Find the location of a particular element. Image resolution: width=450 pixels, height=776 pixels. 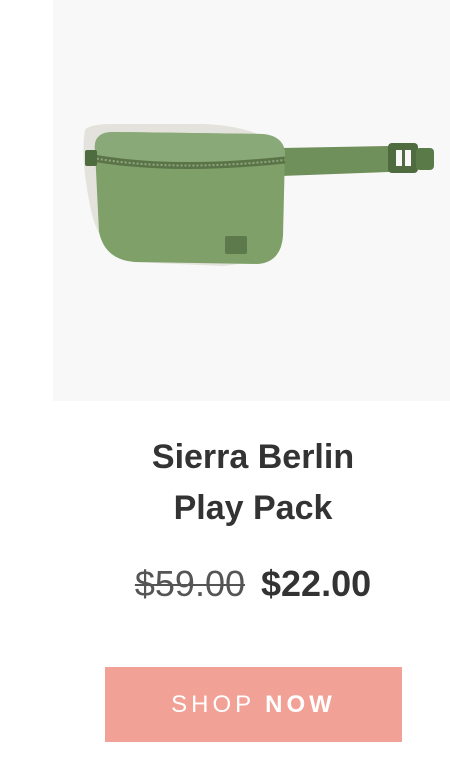

price-row: $59.00 $22.00 is located at coordinates (225, 584).